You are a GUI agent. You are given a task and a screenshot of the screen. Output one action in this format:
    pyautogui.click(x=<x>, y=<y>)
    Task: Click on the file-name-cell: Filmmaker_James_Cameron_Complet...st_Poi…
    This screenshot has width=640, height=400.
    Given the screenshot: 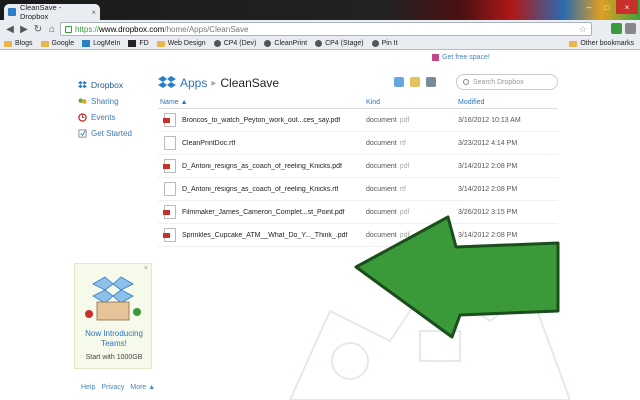 What is the action you would take?
    pyautogui.click(x=262, y=212)
    